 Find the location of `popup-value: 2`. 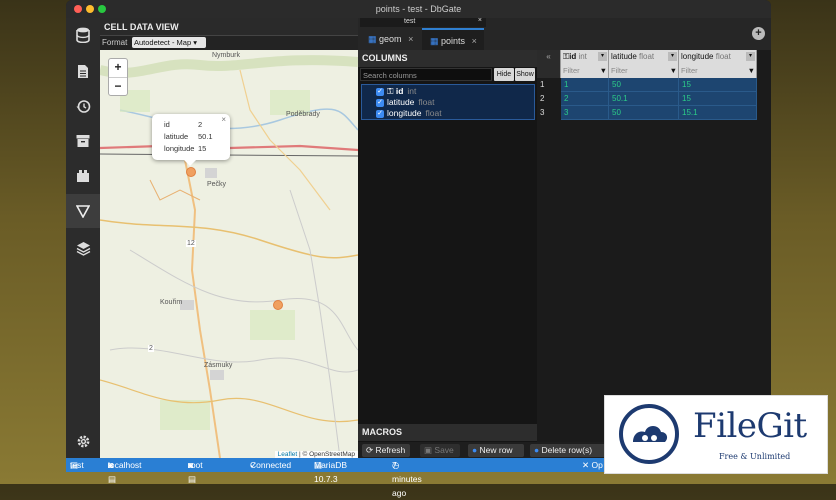

popup-value: 2 is located at coordinates (200, 124).